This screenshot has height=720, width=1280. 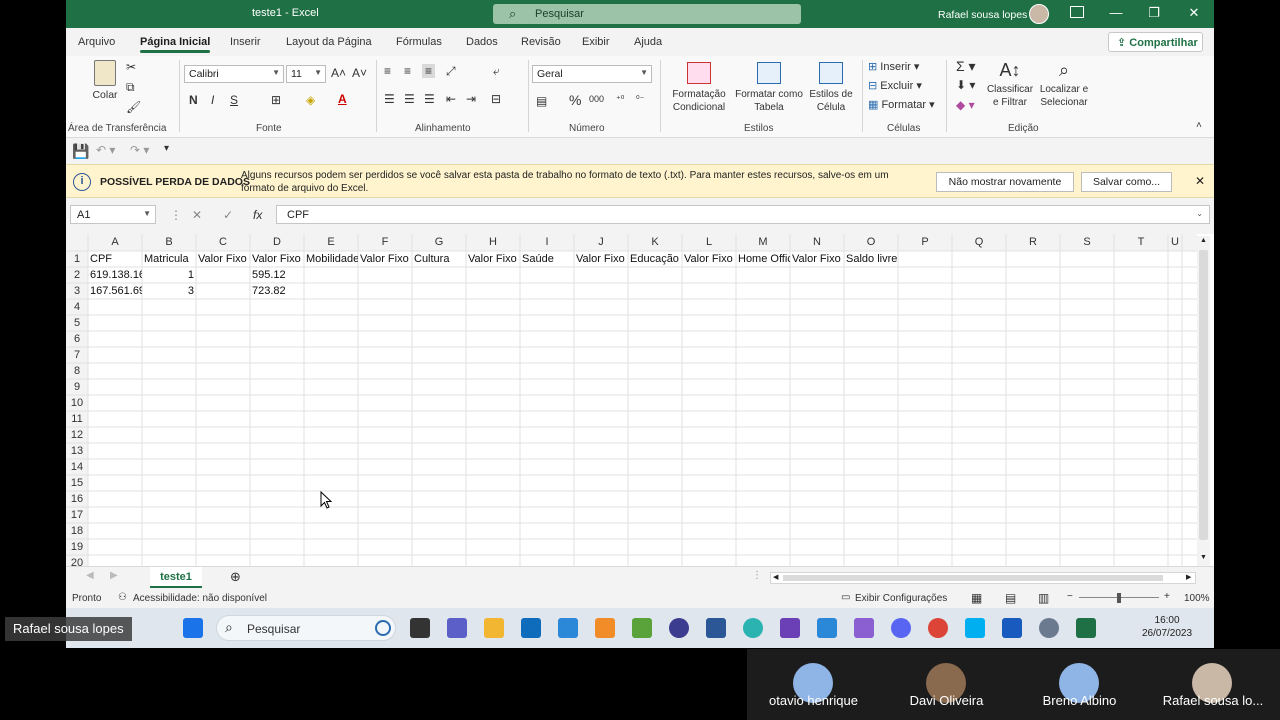 What do you see at coordinates (965, 85) in the screenshot?
I see `fill-icon: ⬇ ▾` at bounding box center [965, 85].